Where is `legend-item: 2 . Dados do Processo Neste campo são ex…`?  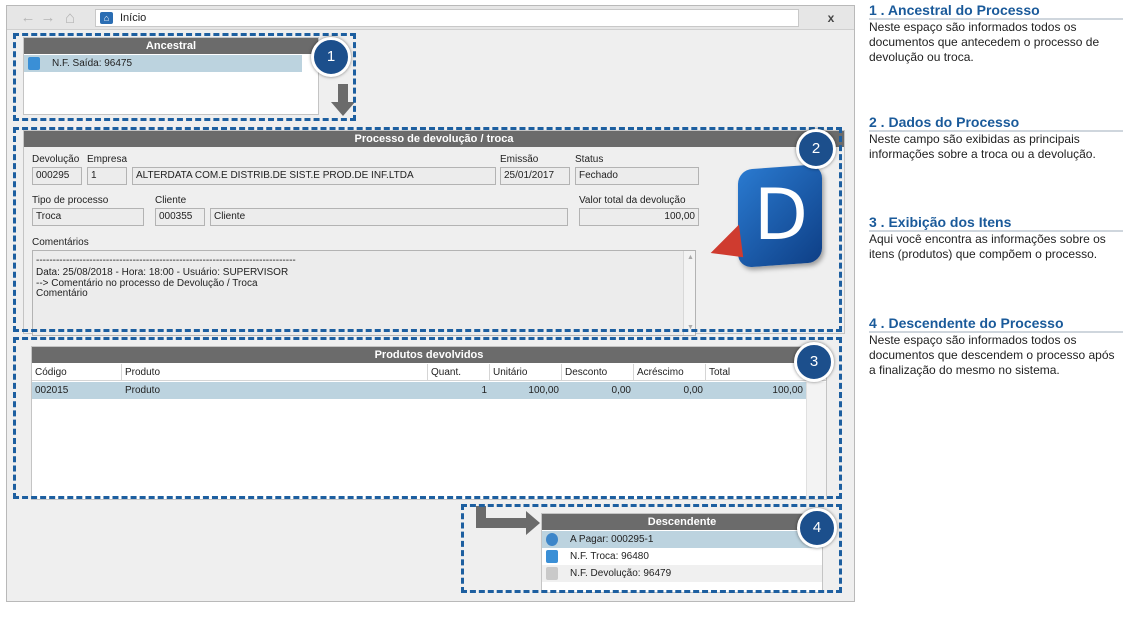
legend-item: 2 . Dados do Processo Neste campo são ex… is located at coordinates (996, 138).